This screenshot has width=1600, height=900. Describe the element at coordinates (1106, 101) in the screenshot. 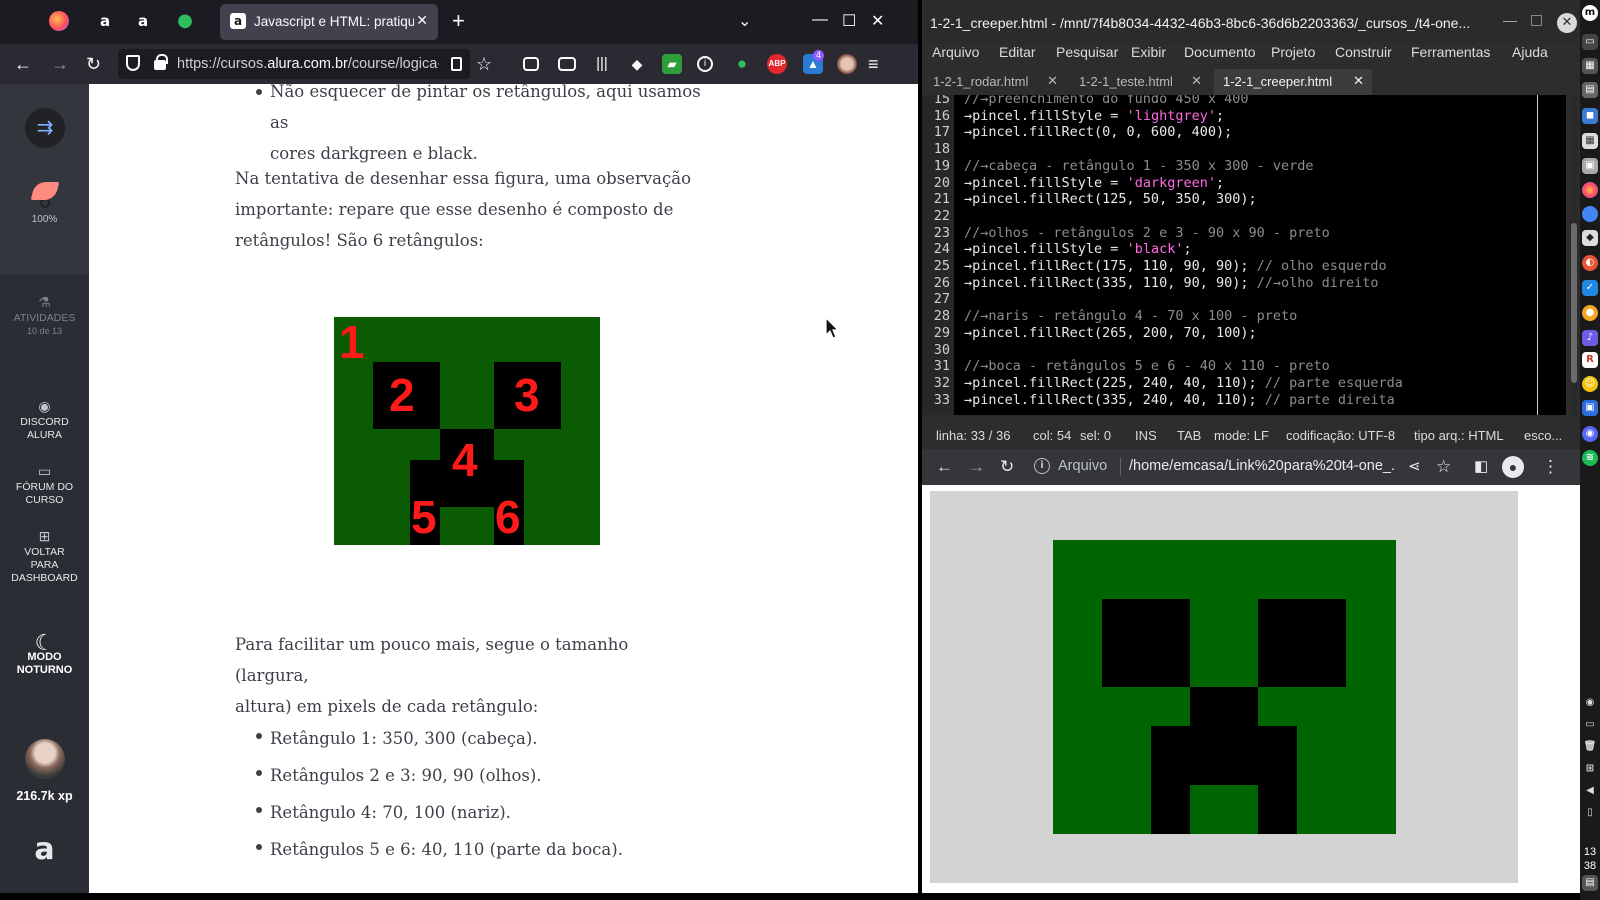

I see `code-text: //→preenchimento do fundo 450 x 400` at that location.